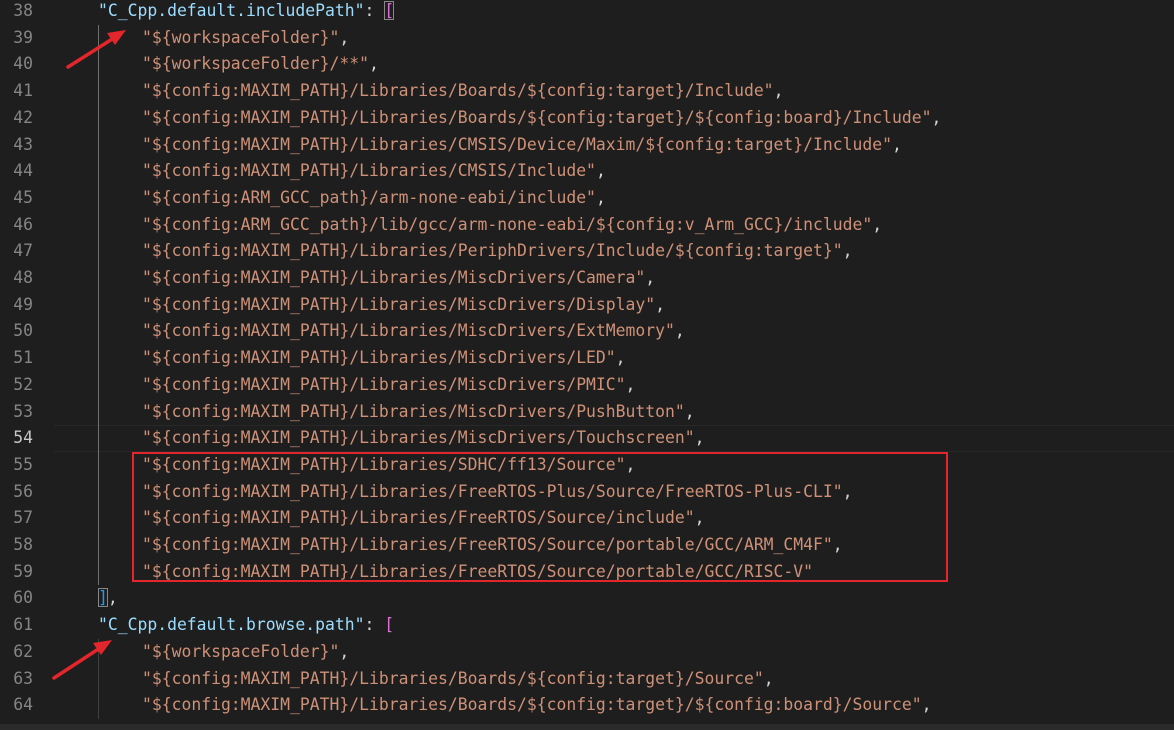  I want to click on line-number: 45, so click(23, 197).